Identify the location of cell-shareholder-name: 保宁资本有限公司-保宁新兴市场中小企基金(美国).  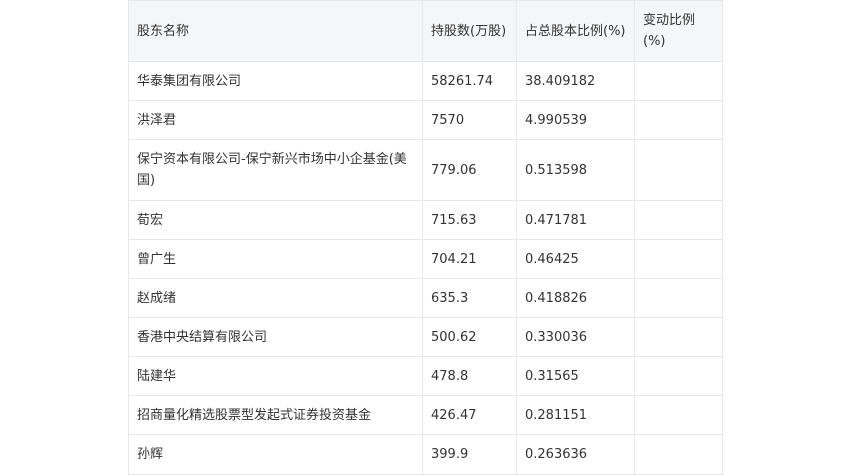
(275, 170).